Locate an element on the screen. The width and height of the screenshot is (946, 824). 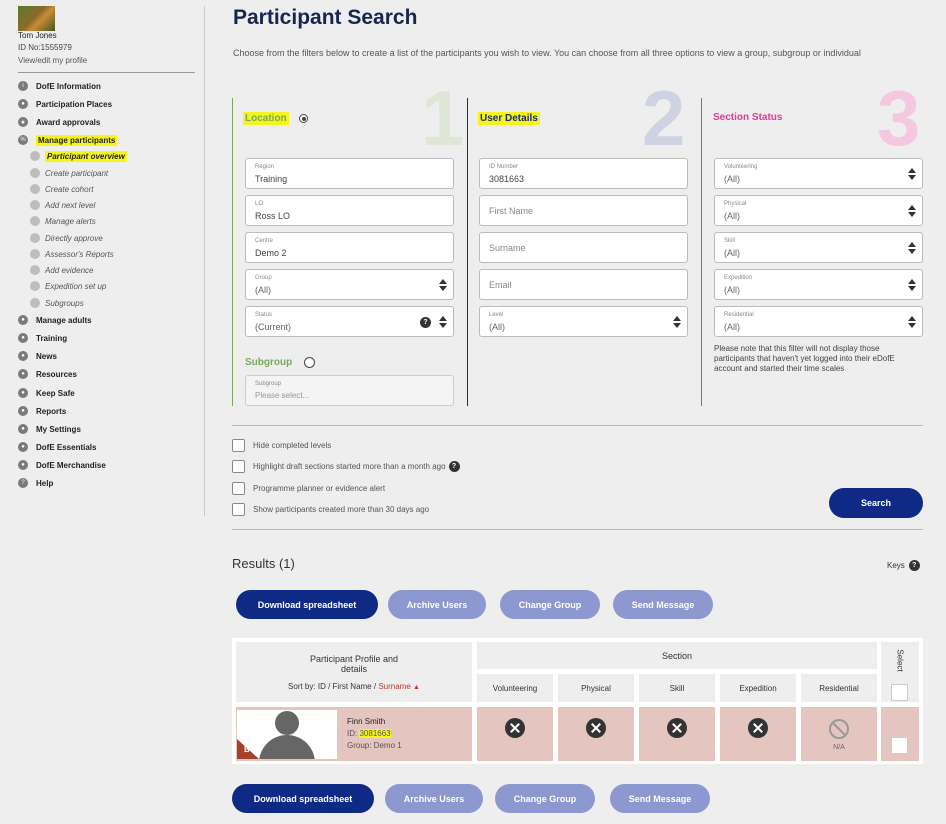
sidebar-item-my-settings: ● My Settings is located at coordinates (49, 429).